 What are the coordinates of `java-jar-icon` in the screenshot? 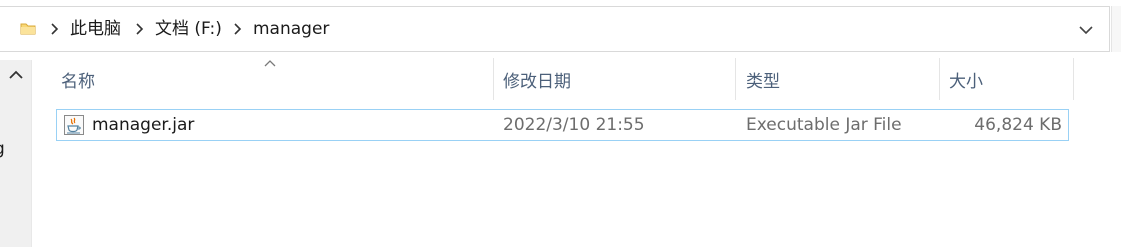 It's located at (74, 125).